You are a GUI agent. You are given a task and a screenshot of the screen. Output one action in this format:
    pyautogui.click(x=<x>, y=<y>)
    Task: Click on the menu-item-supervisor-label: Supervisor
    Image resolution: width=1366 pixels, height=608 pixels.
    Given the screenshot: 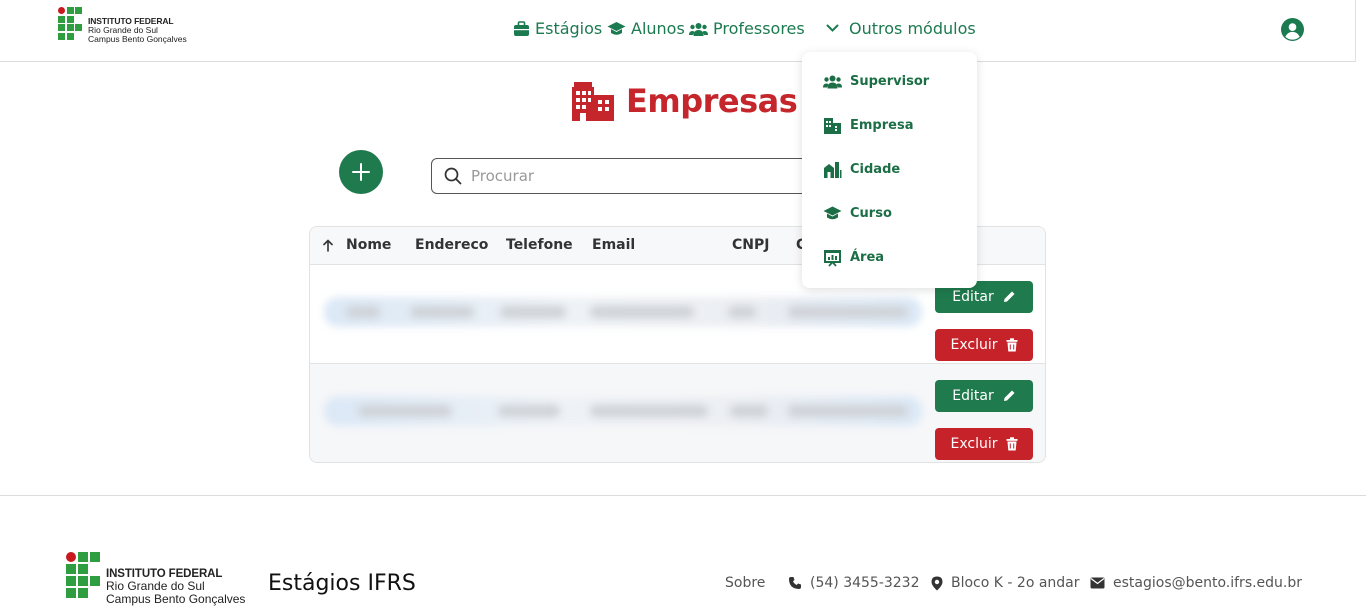 What is the action you would take?
    pyautogui.click(x=890, y=81)
    